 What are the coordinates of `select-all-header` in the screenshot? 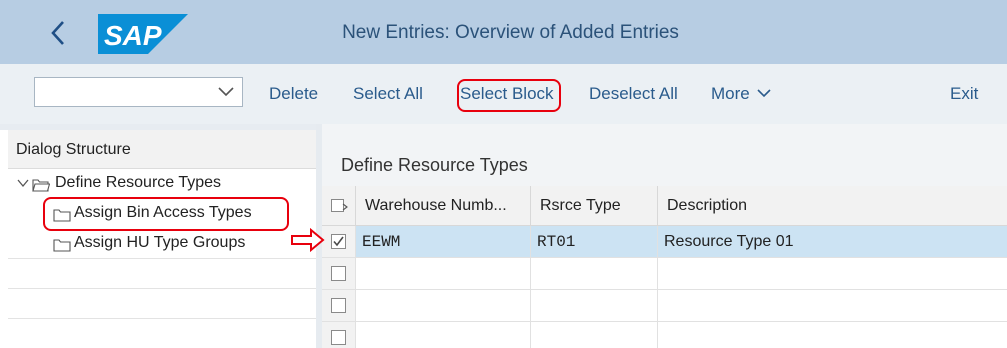 It's located at (339, 206).